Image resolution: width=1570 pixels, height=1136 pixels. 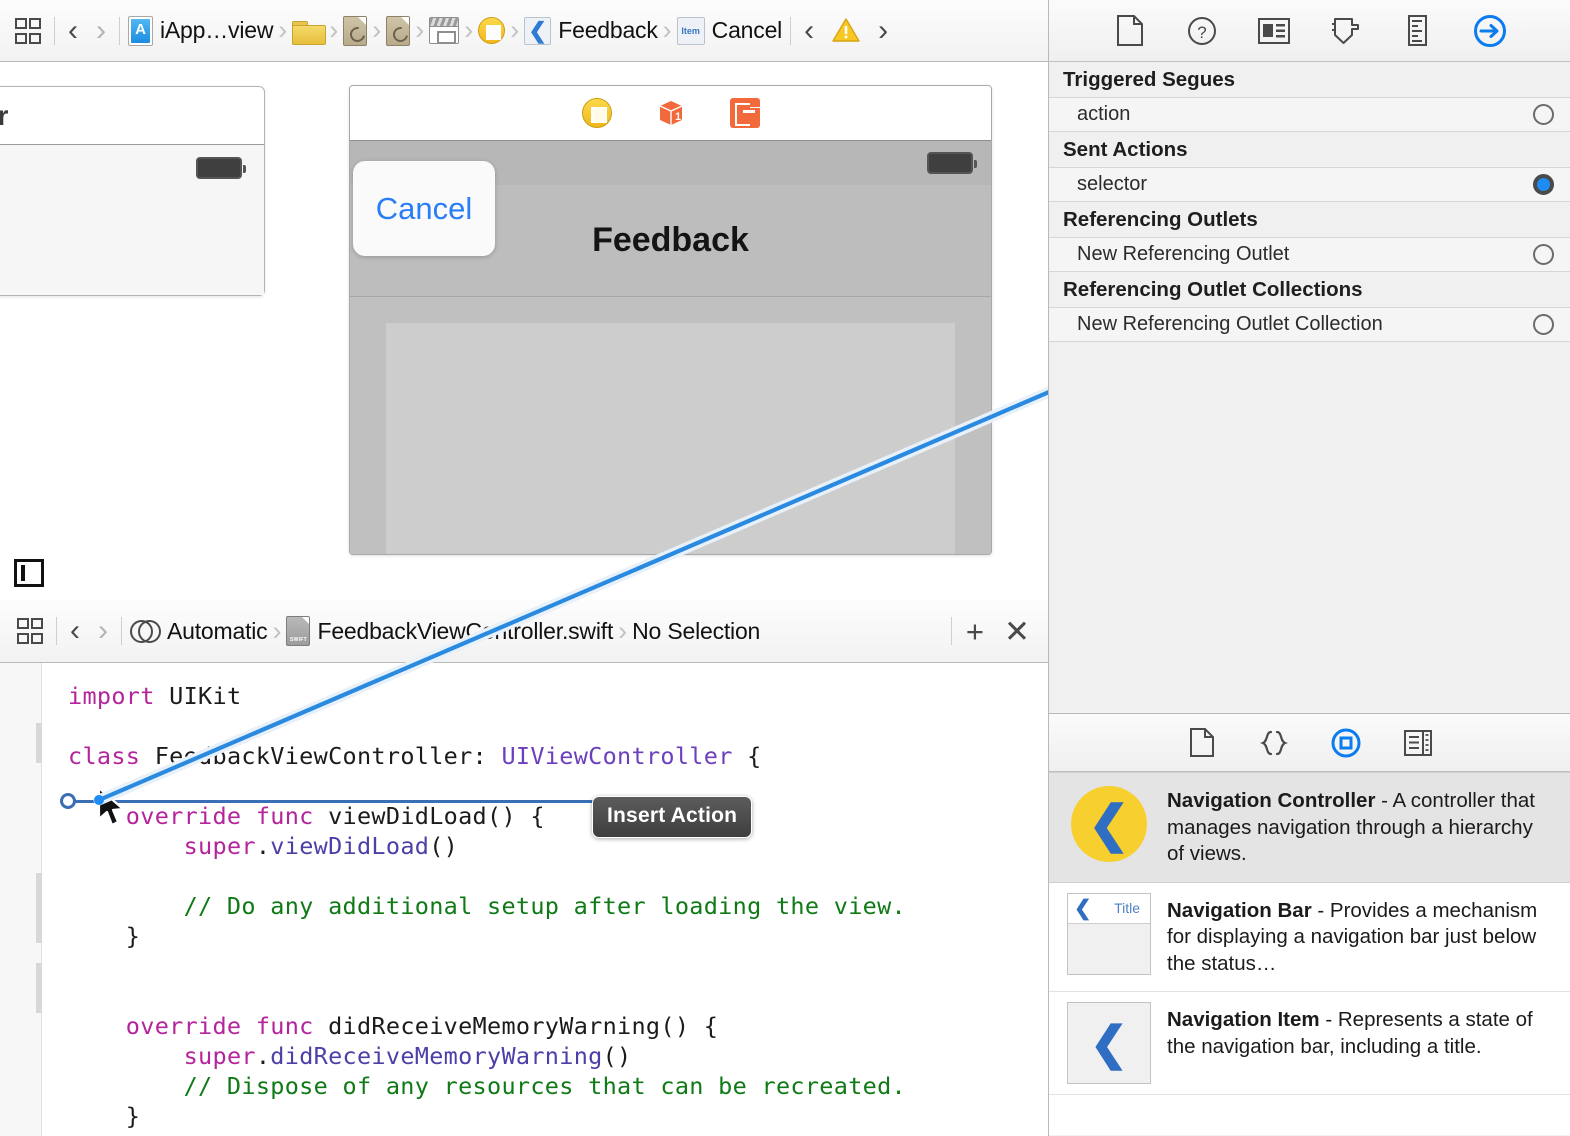 I want to click on canvas-filter-button, so click(x=29, y=573).